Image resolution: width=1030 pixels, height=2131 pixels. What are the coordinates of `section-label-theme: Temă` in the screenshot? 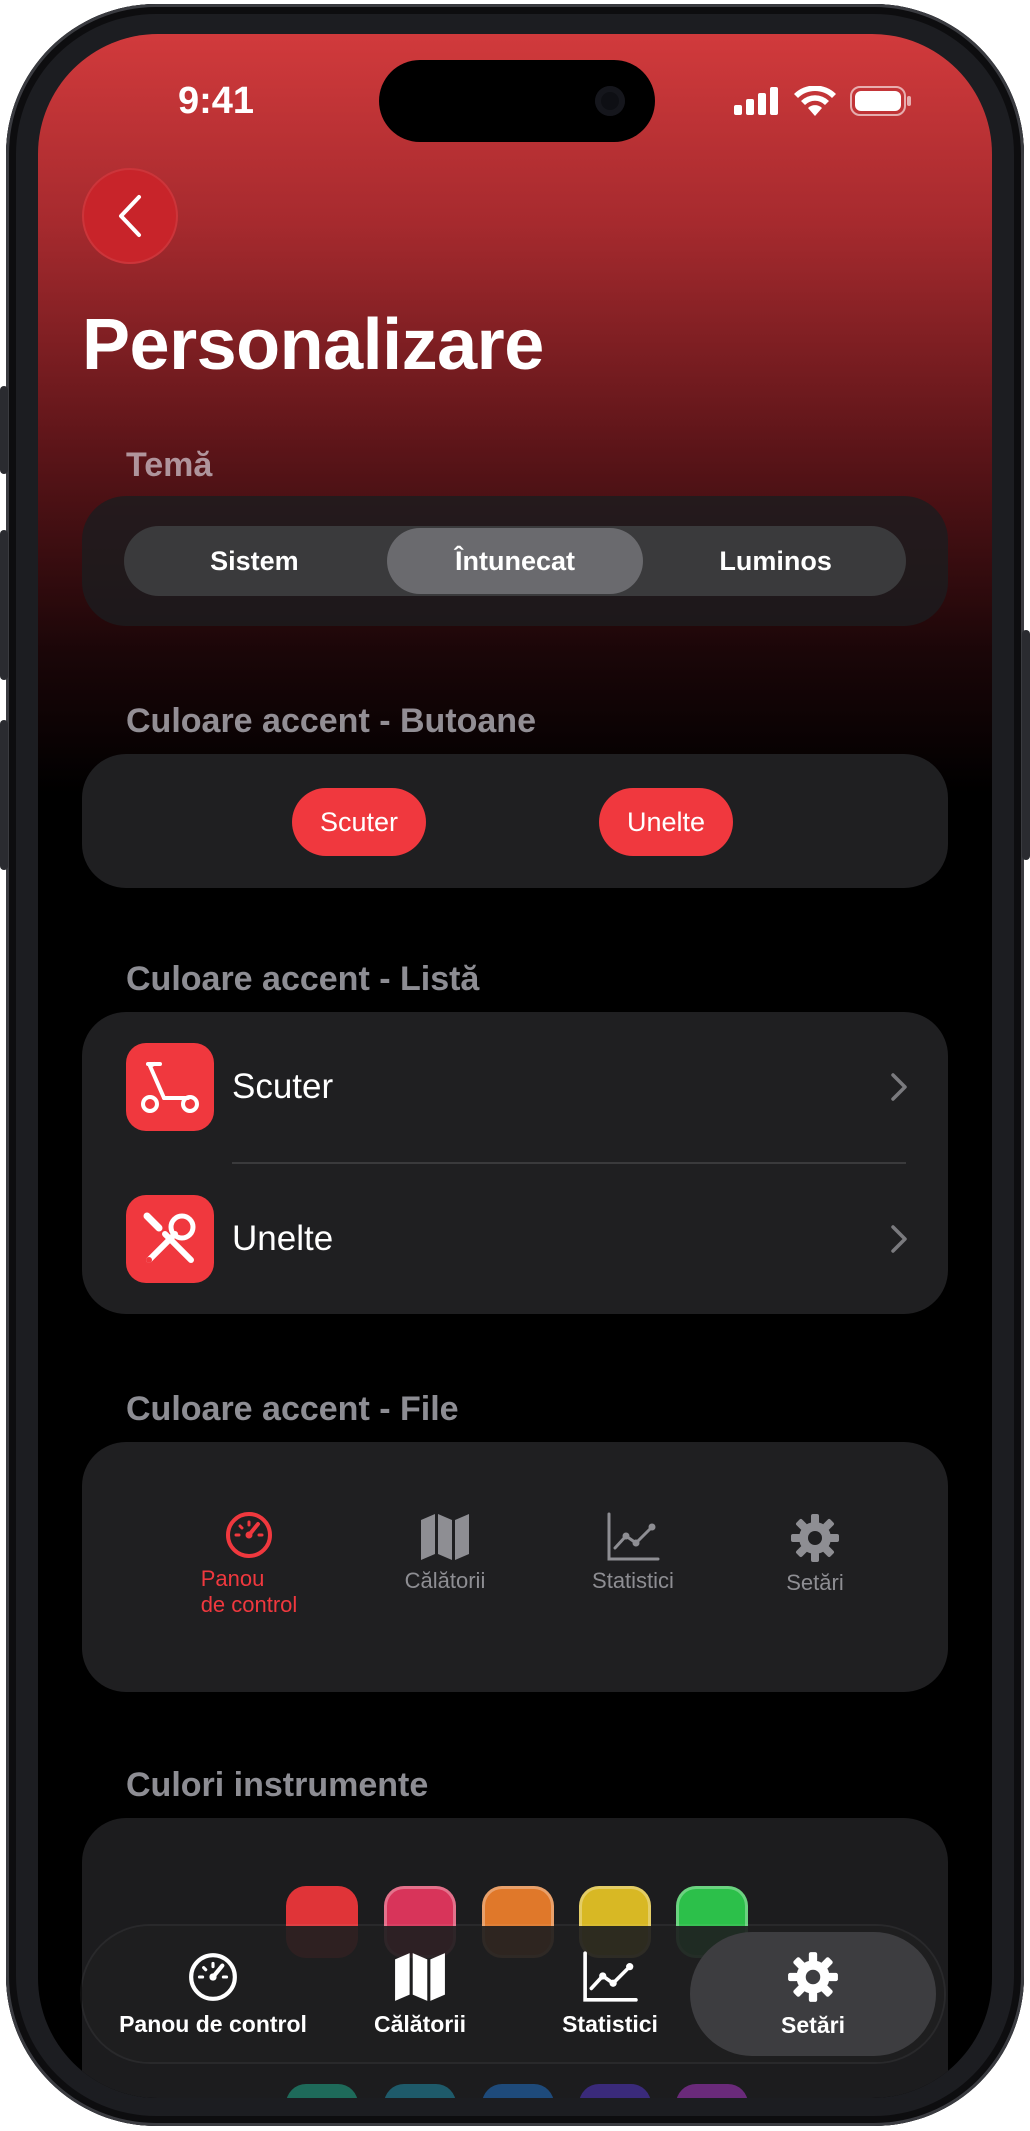 It's located at (169, 465).